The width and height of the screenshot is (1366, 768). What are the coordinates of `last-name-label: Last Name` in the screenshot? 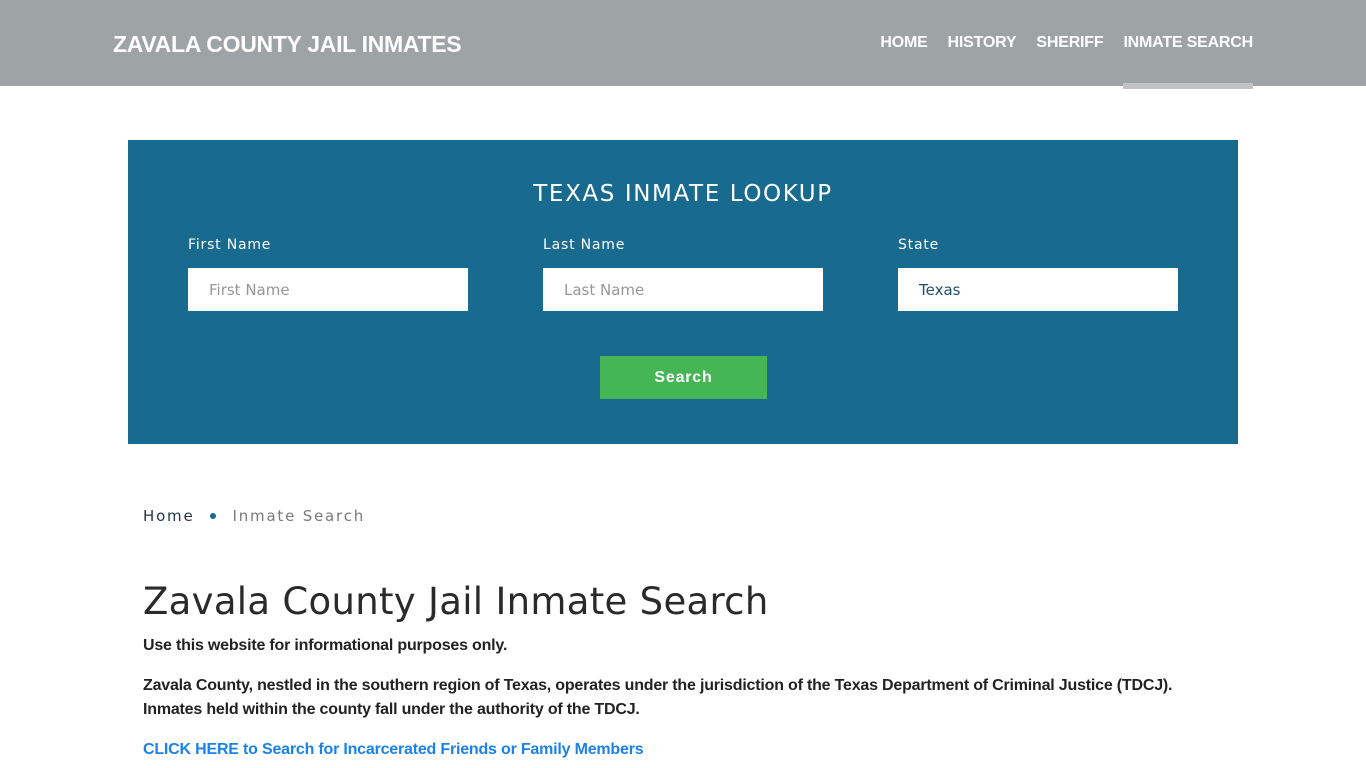 It's located at (584, 245).